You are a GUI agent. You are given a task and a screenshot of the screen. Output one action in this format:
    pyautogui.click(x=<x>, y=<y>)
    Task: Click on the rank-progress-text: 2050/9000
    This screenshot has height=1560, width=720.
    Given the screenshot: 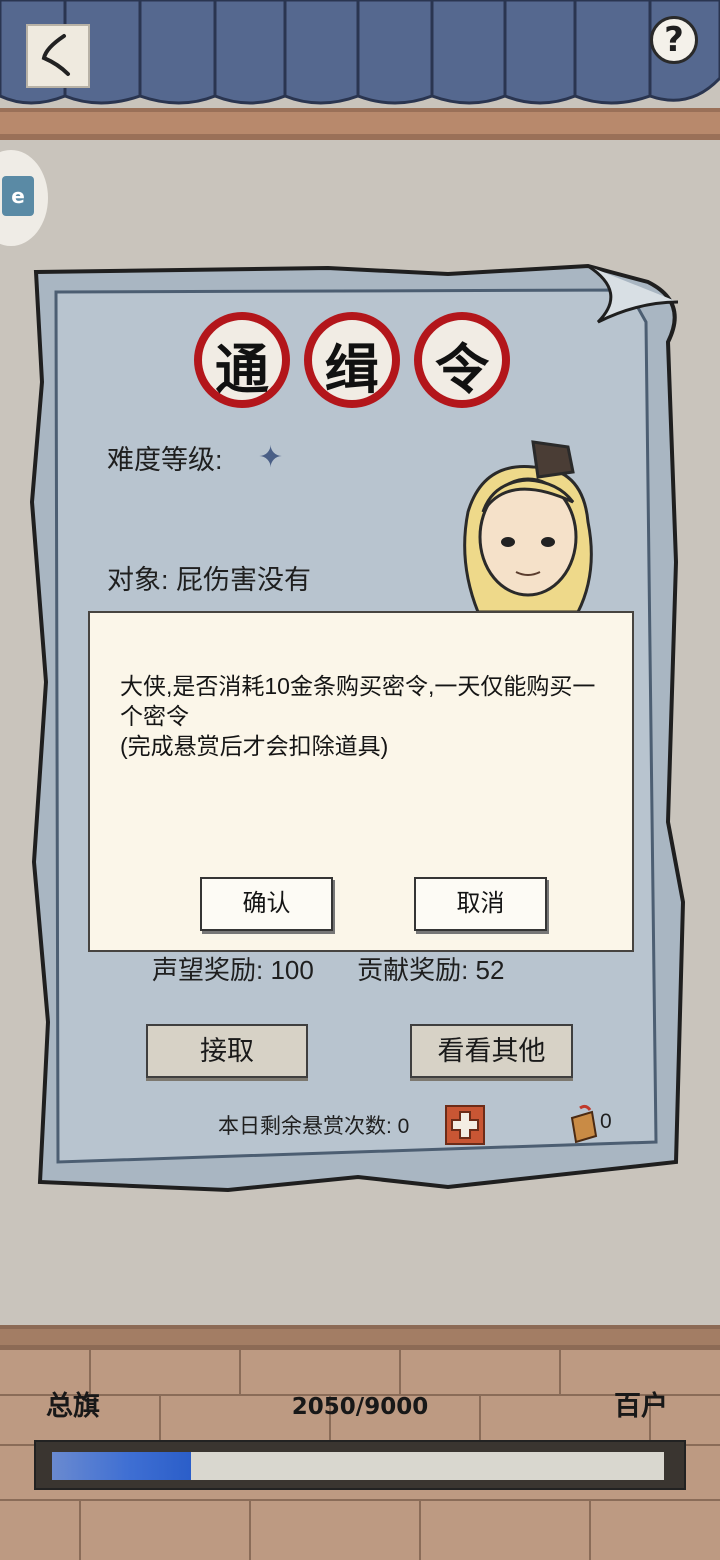 What is the action you would take?
    pyautogui.click(x=360, y=1407)
    